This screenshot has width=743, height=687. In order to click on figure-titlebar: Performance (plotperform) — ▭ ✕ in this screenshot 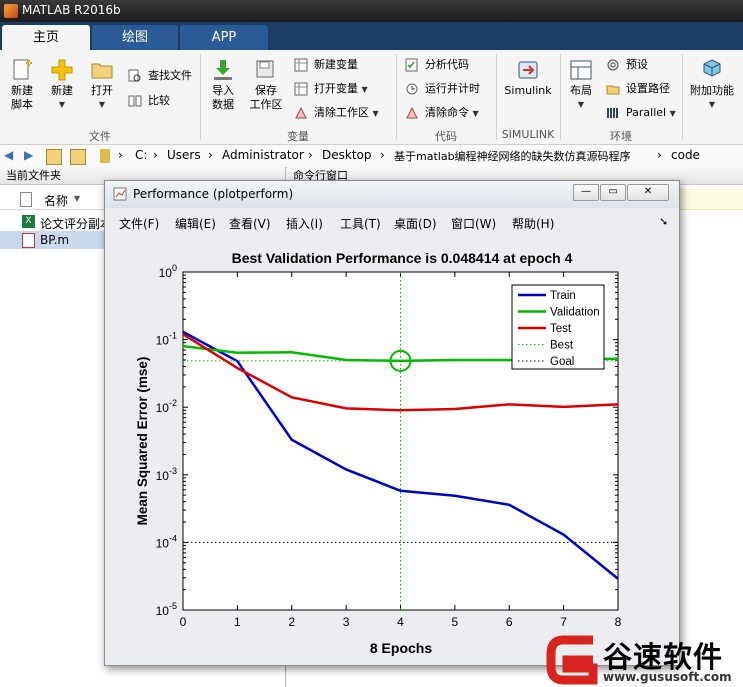, I will do `click(392, 194)`.